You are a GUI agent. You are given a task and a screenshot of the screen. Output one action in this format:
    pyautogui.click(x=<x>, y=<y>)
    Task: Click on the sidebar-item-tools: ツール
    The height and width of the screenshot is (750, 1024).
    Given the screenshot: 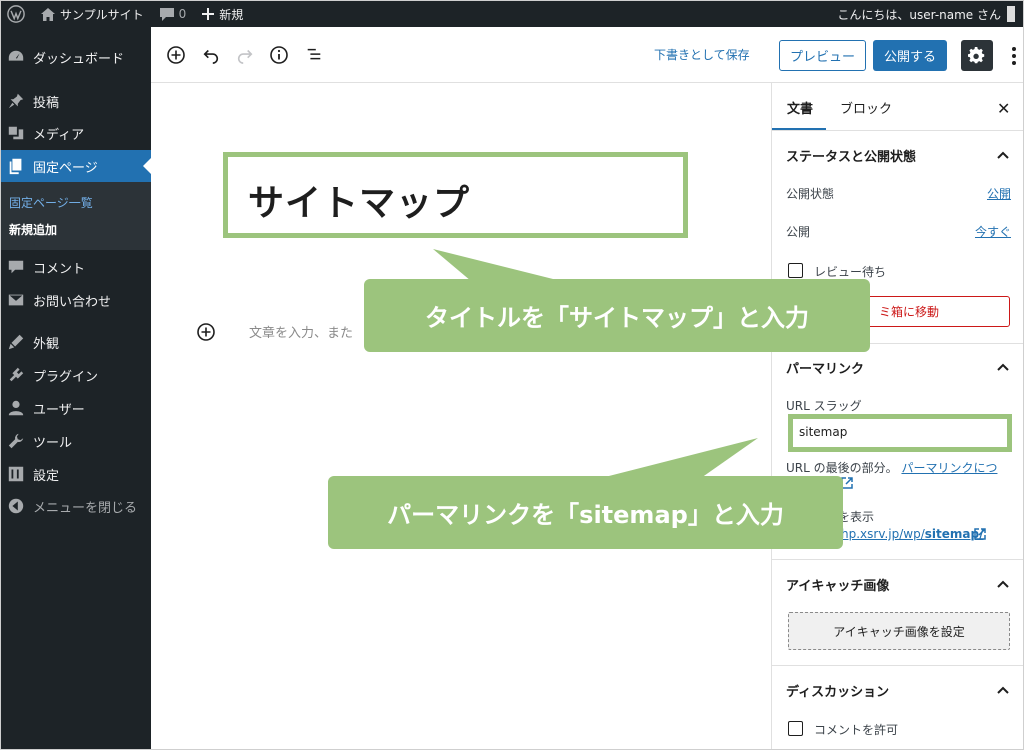 What is the action you would take?
    pyautogui.click(x=76, y=441)
    